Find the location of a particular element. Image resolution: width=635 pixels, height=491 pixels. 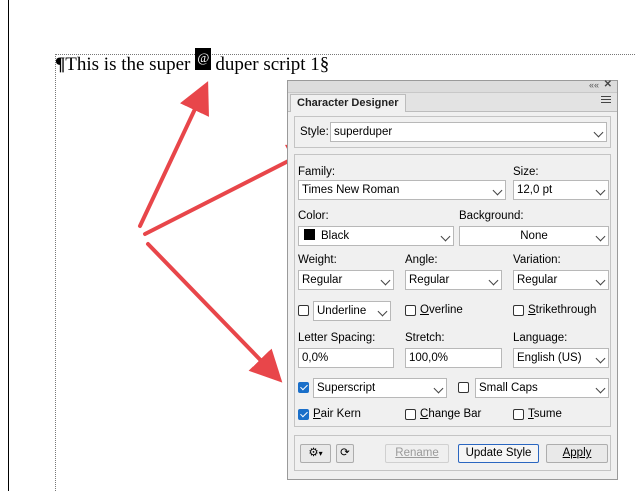

arrow-to-superscript is located at coordinates (173, 154).